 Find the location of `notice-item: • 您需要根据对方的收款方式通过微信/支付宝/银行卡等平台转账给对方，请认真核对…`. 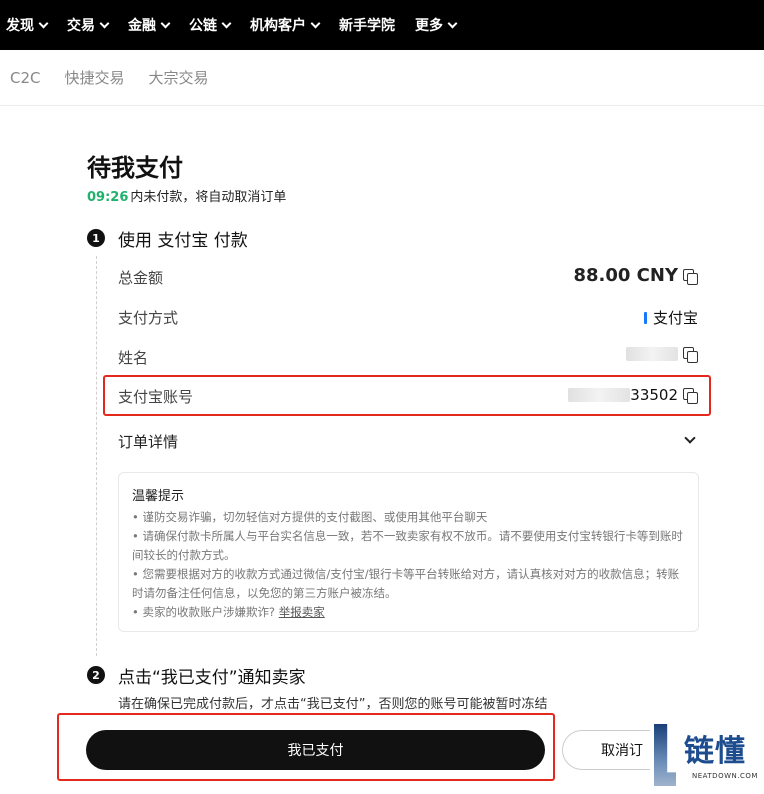

notice-item: • 您需要根据对方的收款方式通过微信/支付宝/银行卡等平台转账给对方，请认真核对… is located at coordinates (406, 583).